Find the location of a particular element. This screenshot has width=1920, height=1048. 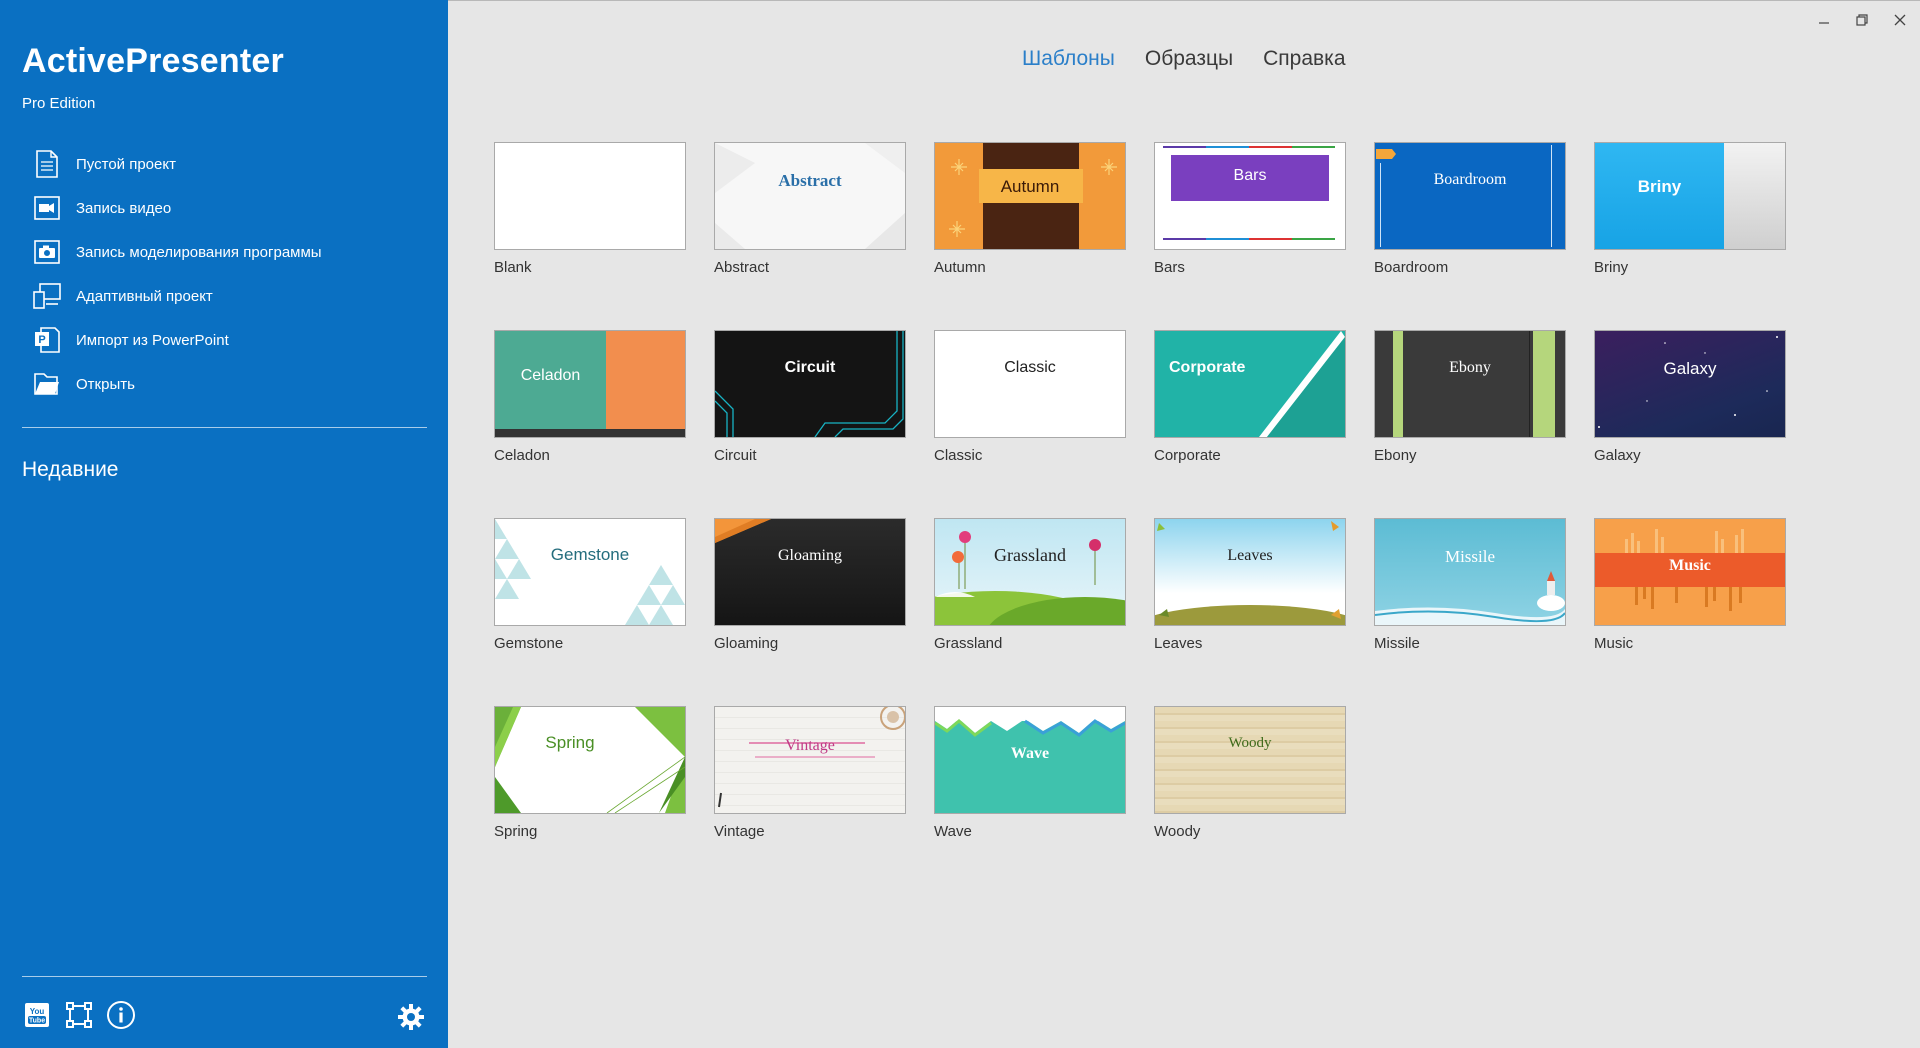

template-caption: Grassland is located at coordinates (968, 643).